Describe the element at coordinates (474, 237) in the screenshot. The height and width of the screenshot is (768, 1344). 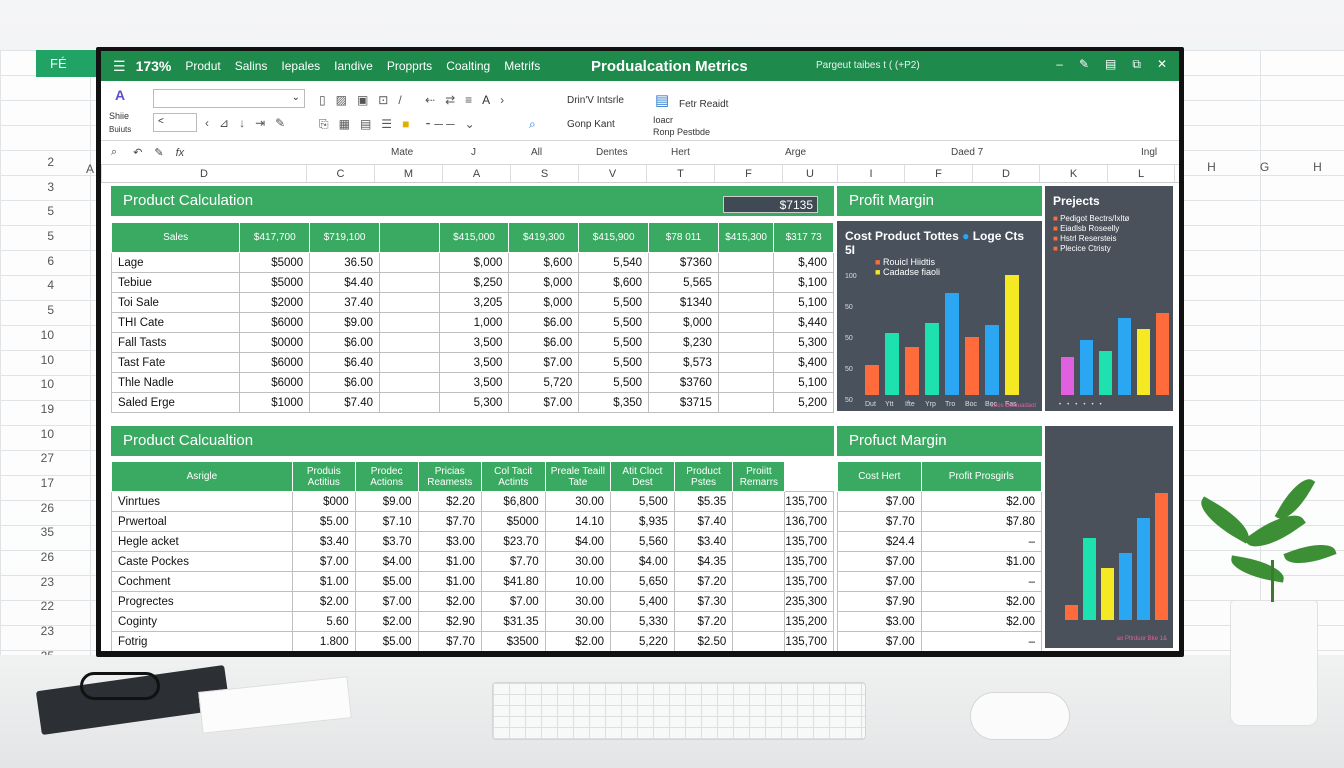
I see `column-header-cell: $415,000` at that location.